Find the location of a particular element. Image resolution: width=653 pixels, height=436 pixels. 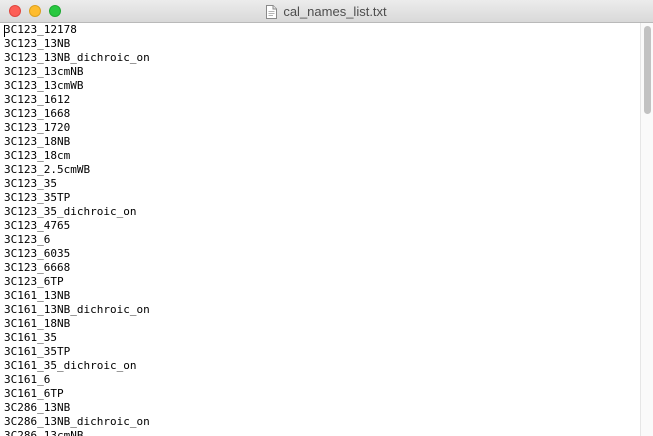

text-cursor is located at coordinates (4, 31).